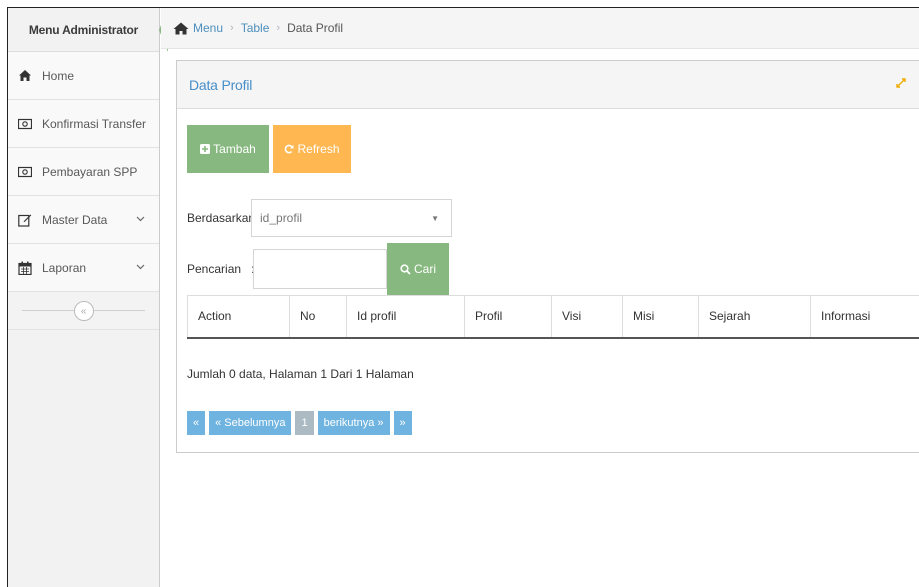 The height and width of the screenshot is (587, 919). Describe the element at coordinates (901, 84) in the screenshot. I see `fullscreen-icon` at that location.